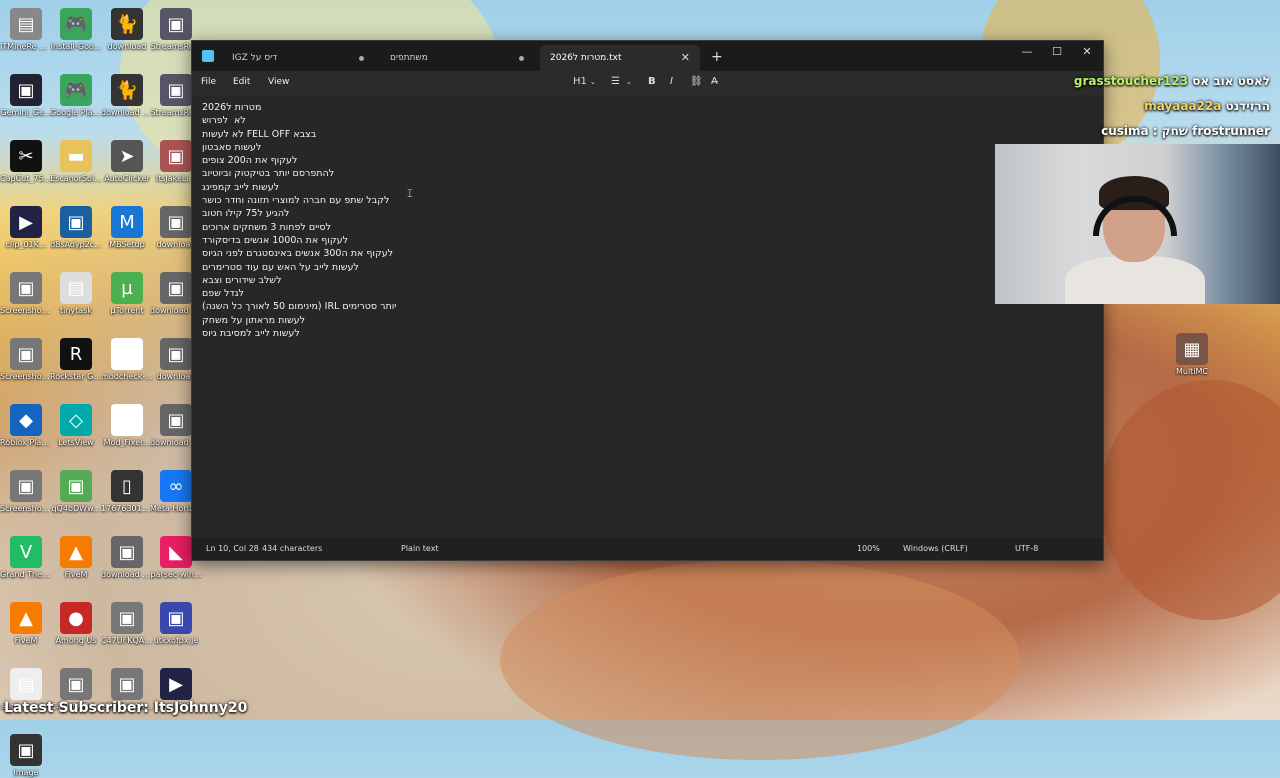 The image size is (1280, 778). I want to click on desktop-icon: ▦ MultiMC, so click(1192, 355).